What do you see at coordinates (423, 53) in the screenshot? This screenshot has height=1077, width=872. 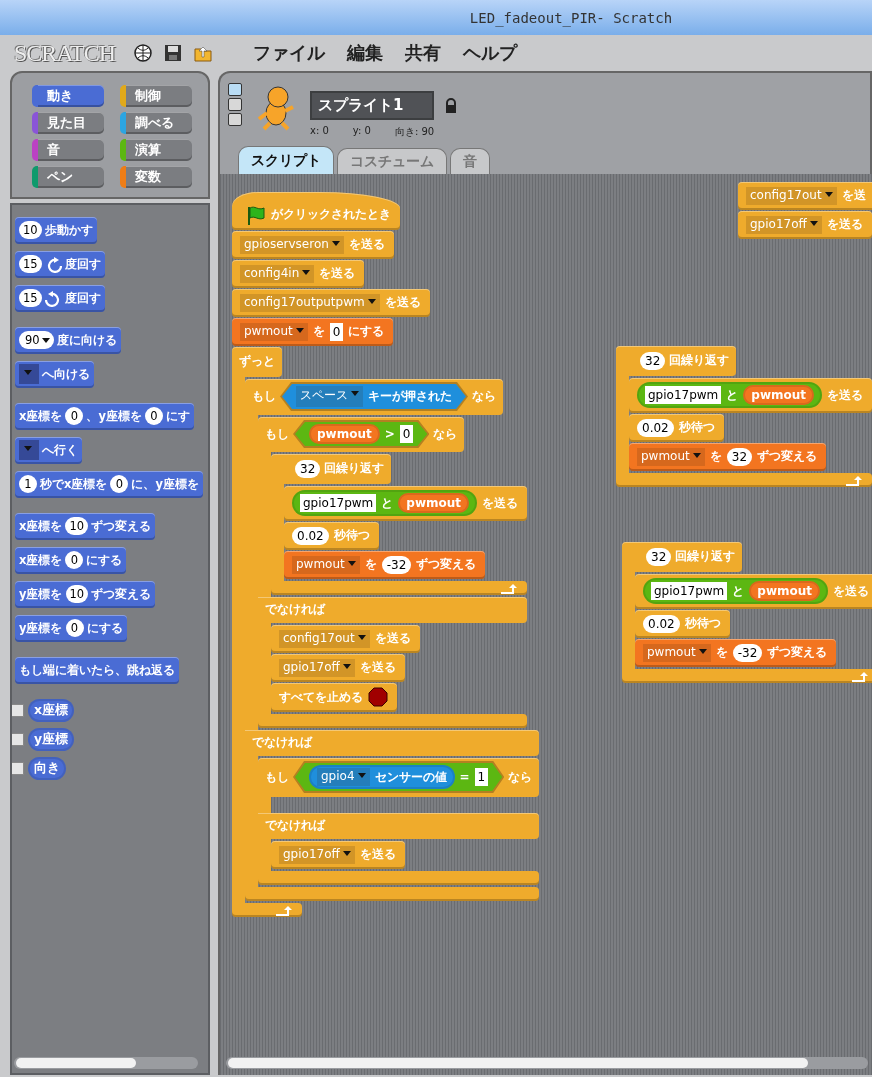 I see `menu-item: 共有` at bounding box center [423, 53].